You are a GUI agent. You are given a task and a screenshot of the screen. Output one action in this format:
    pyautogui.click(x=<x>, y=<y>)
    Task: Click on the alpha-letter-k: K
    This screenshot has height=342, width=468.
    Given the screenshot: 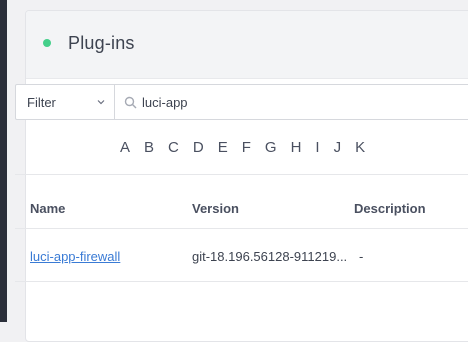 What is the action you would take?
    pyautogui.click(x=360, y=147)
    